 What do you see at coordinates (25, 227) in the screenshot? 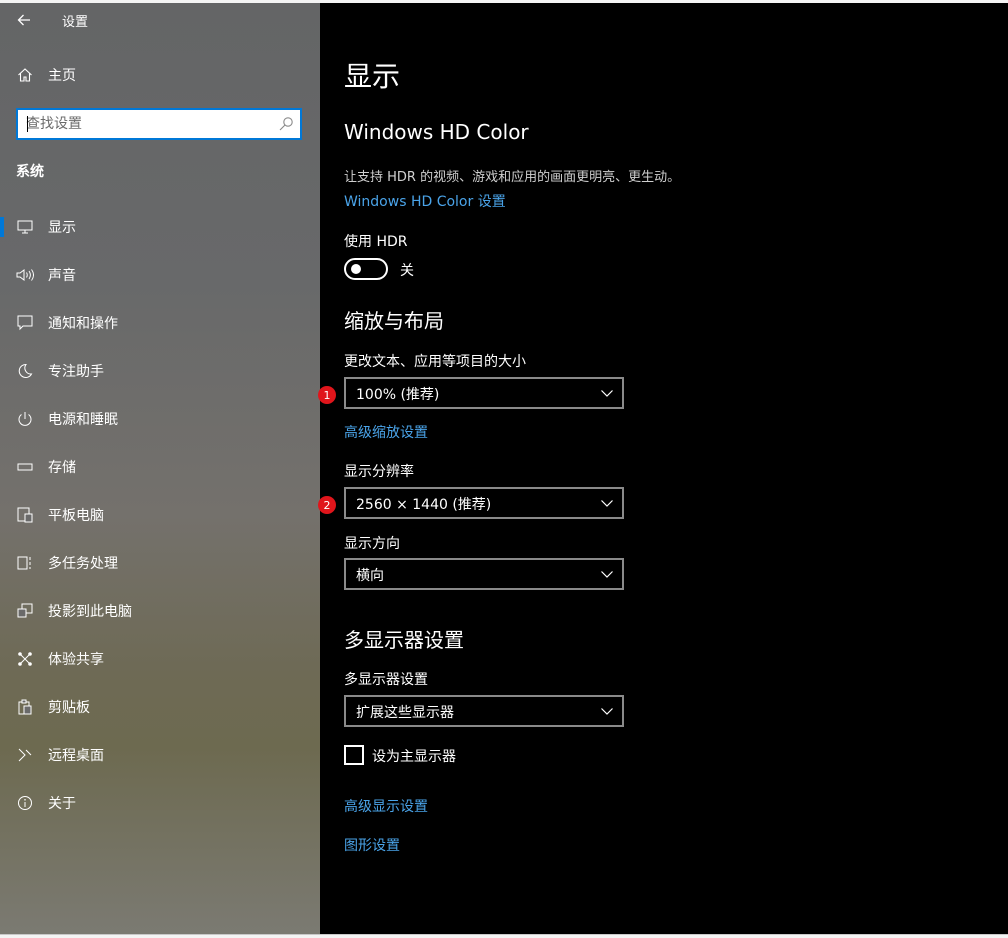
I see `monitor-icon` at bounding box center [25, 227].